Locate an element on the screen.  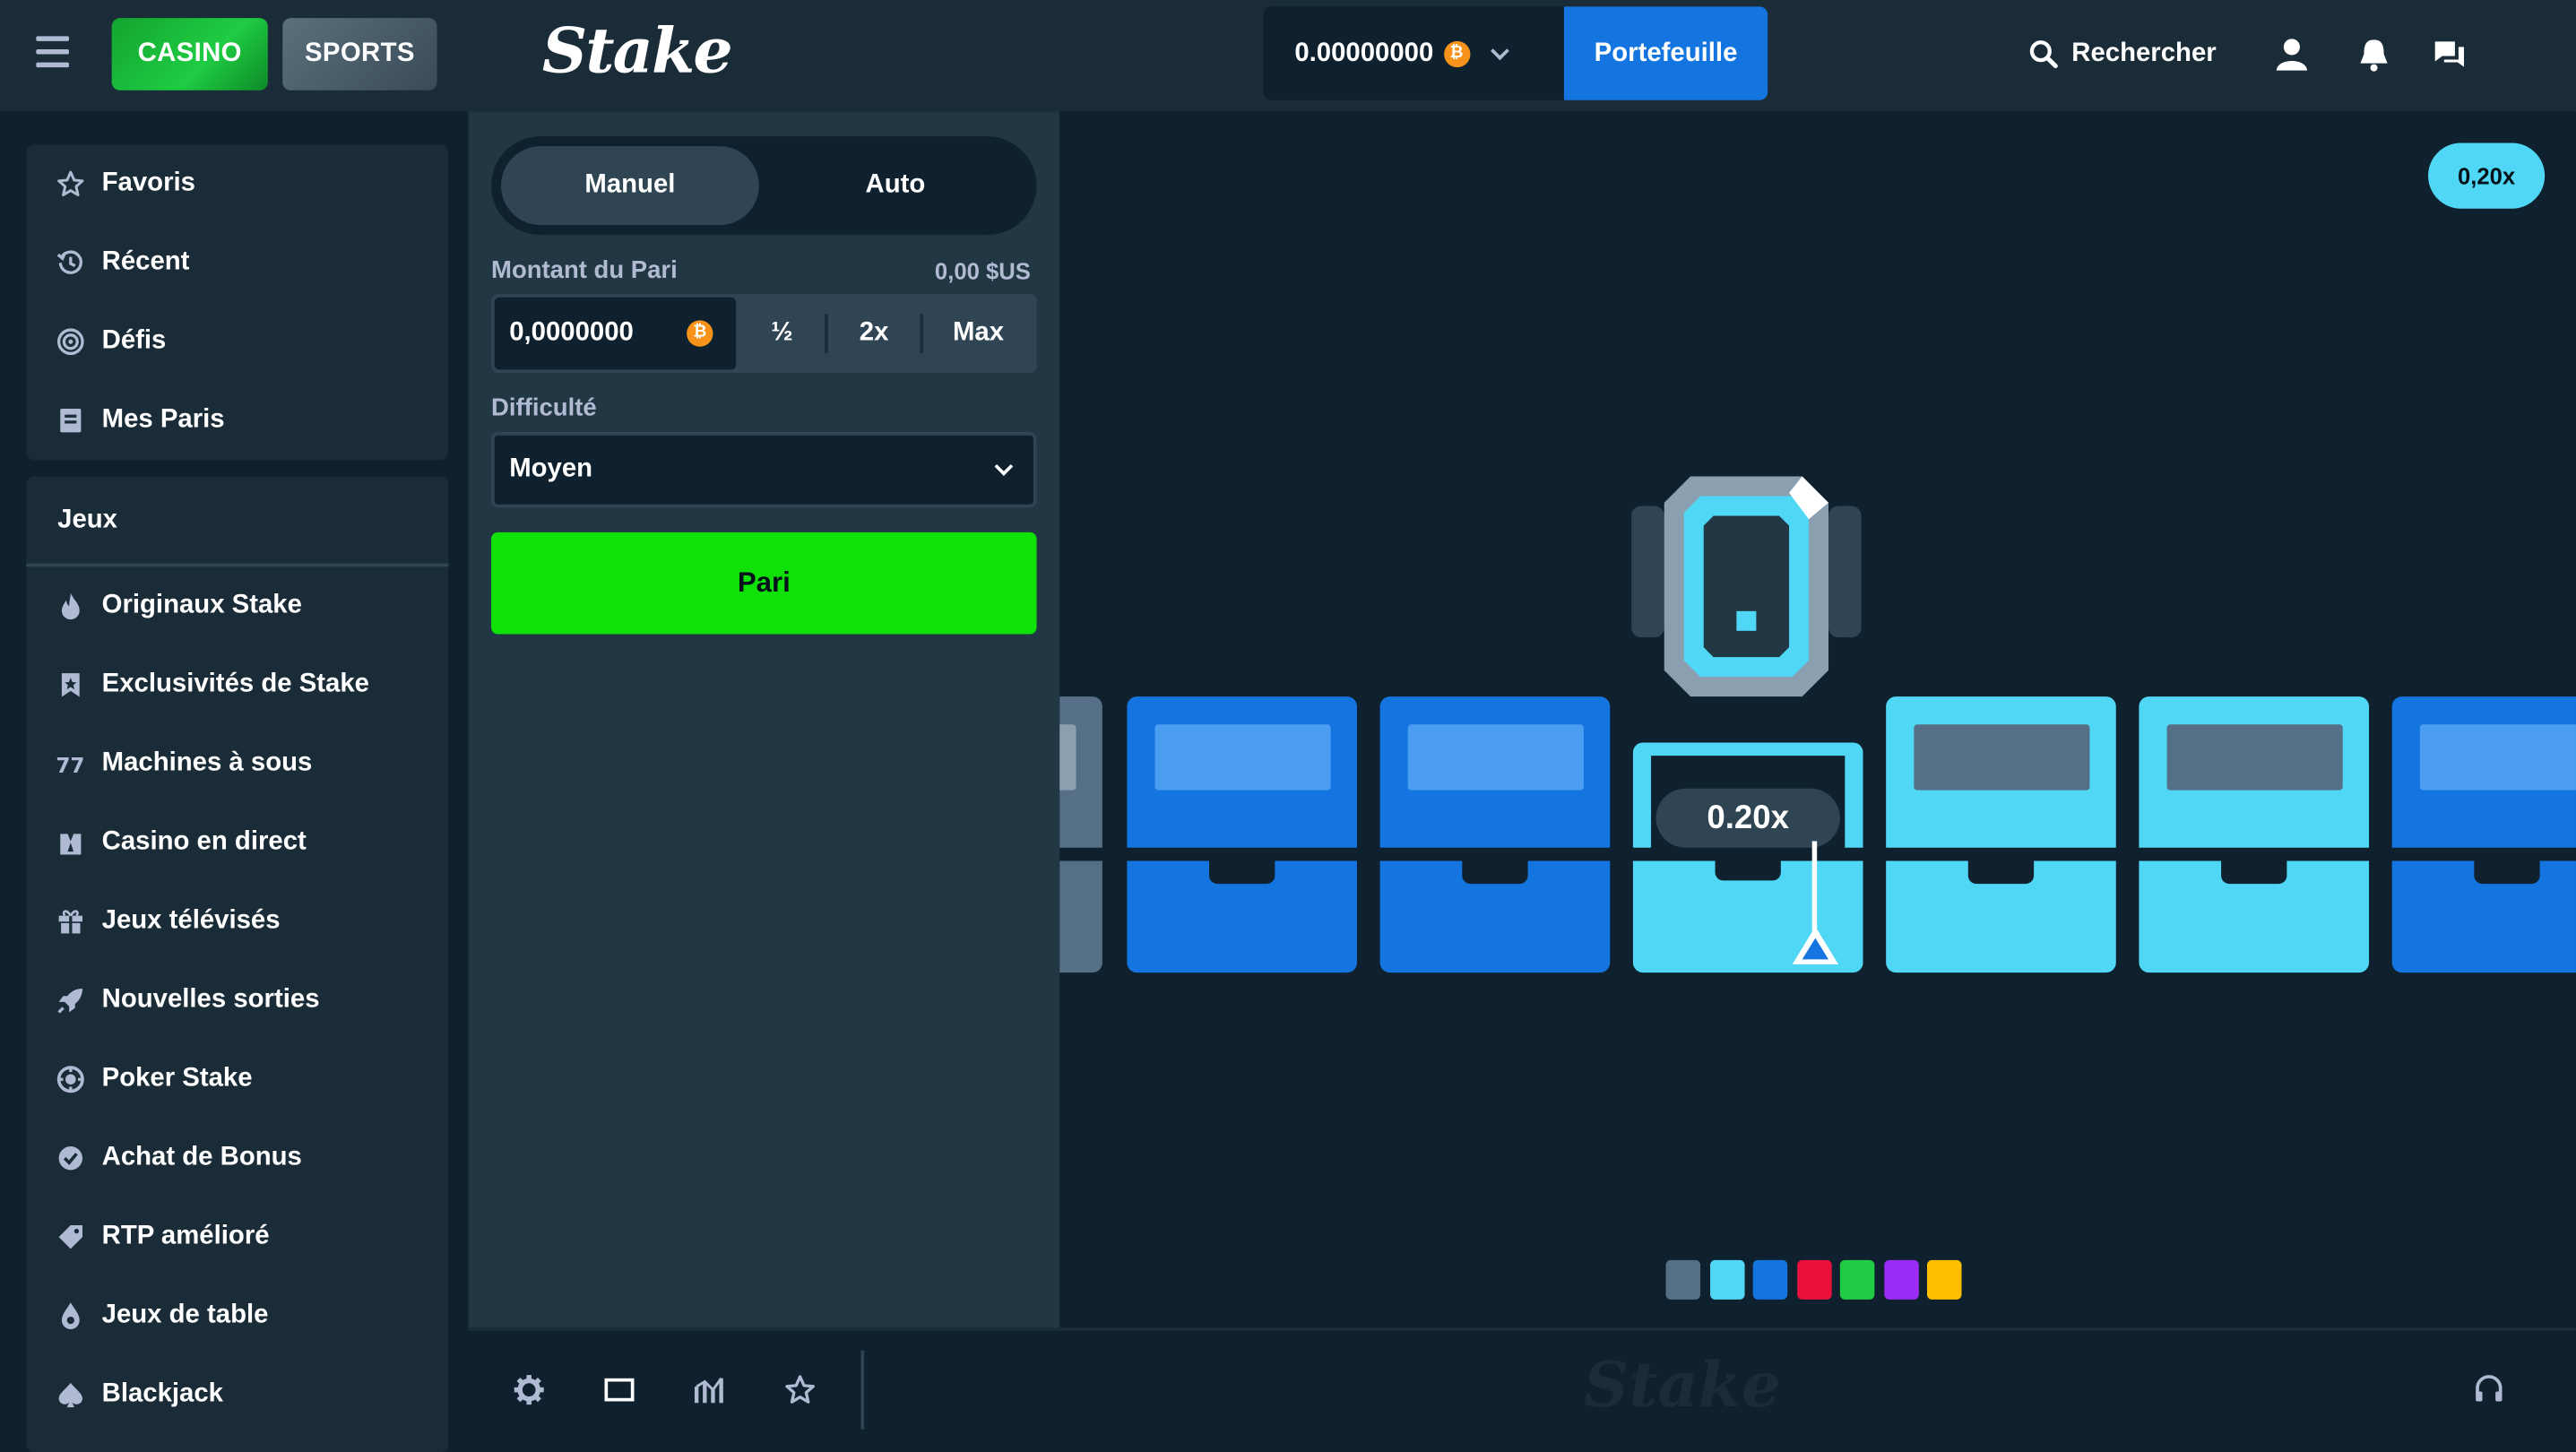
user-icon is located at coordinates (2292, 54).